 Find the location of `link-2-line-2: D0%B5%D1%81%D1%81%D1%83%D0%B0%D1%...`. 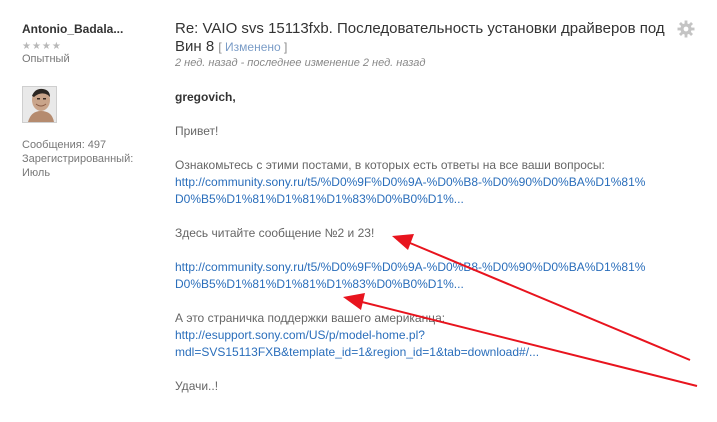

link-2-line-2: D0%B5%D1%81%D1%81%D1%83%D0%B0%D1%... is located at coordinates (319, 284).